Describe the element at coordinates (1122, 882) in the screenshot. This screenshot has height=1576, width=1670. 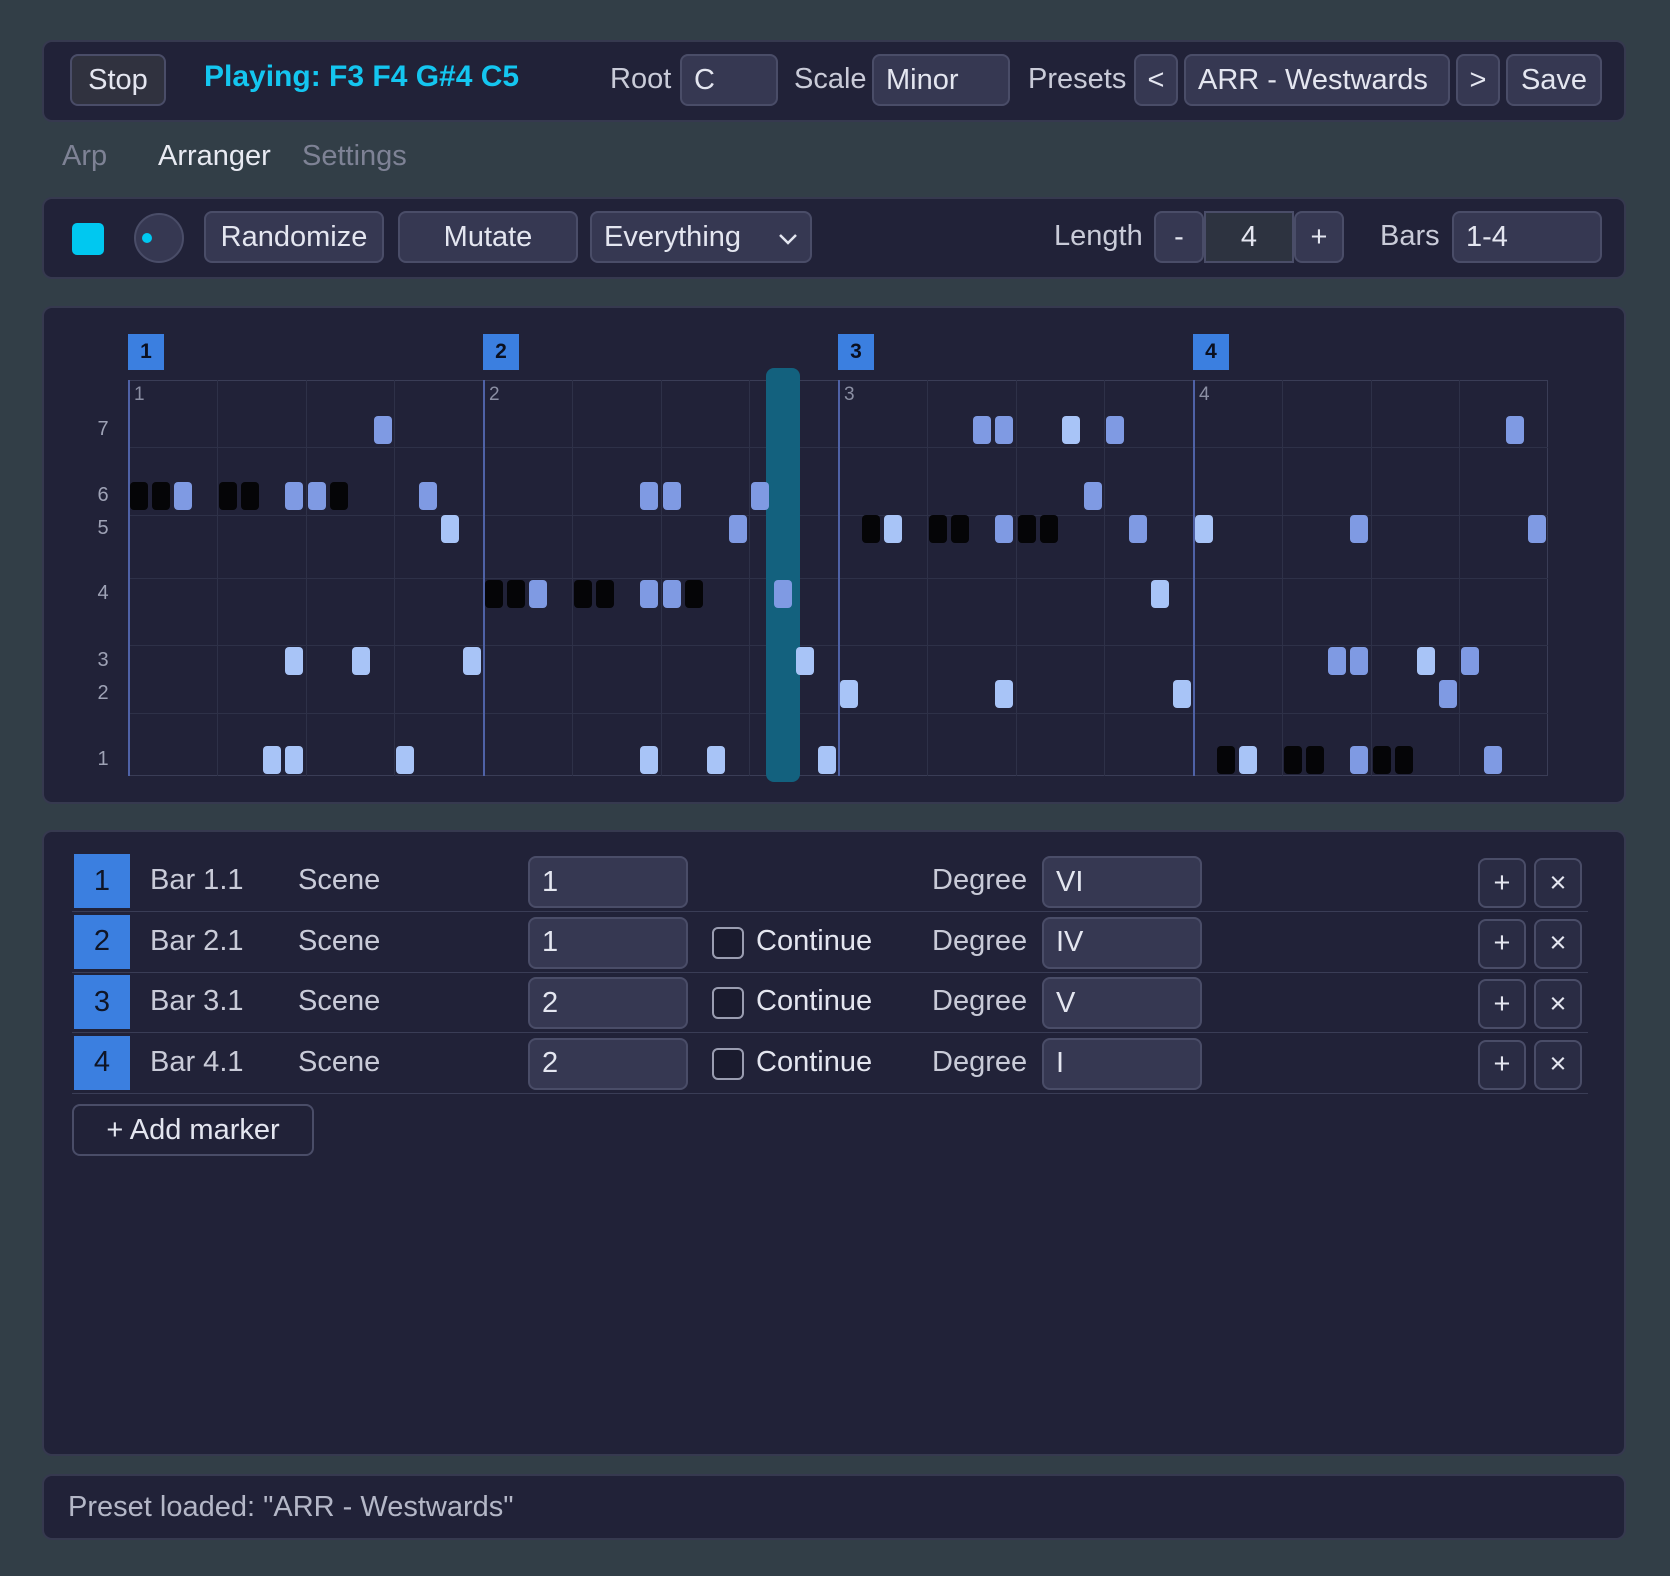
I see `degree-field: VI` at that location.